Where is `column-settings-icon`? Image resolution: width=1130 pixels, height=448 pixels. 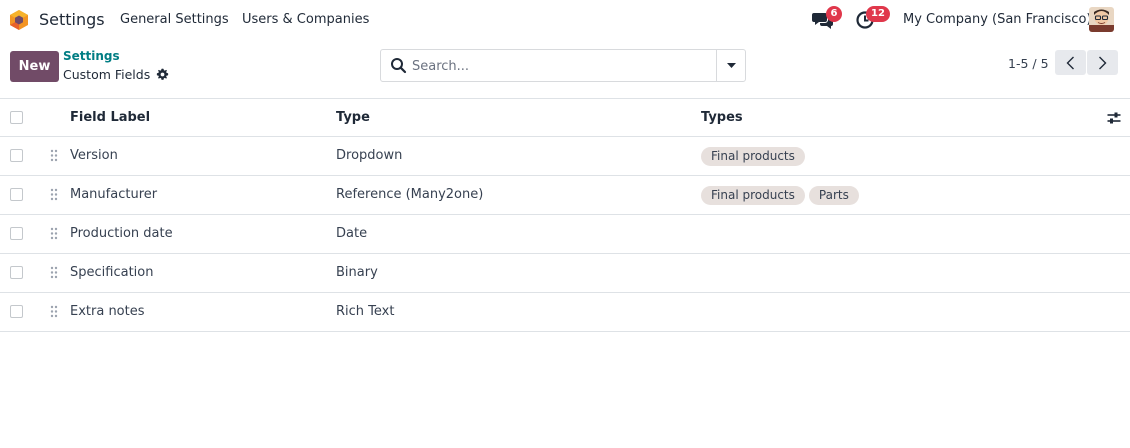
column-settings-icon is located at coordinates (1114, 118).